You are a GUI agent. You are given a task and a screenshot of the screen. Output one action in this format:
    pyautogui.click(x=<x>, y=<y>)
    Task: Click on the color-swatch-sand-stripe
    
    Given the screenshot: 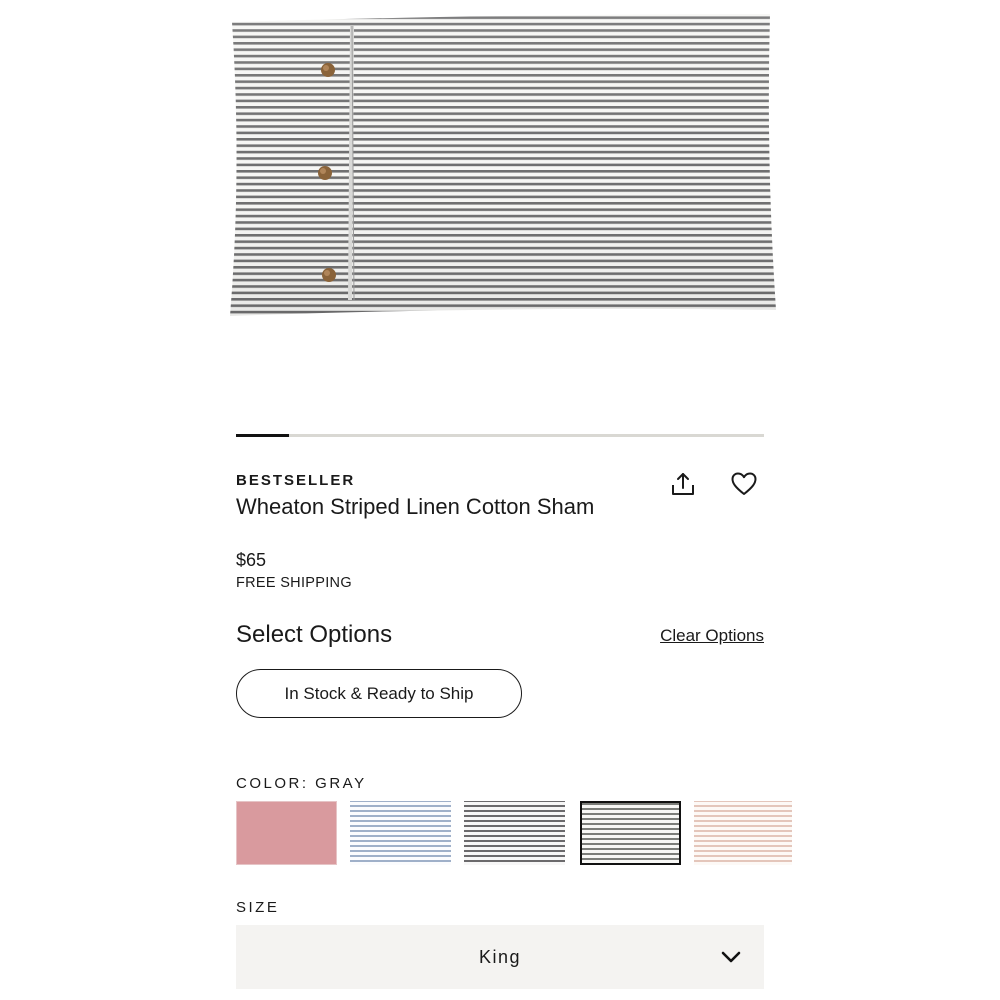 What is the action you would take?
    pyautogui.click(x=743, y=833)
    